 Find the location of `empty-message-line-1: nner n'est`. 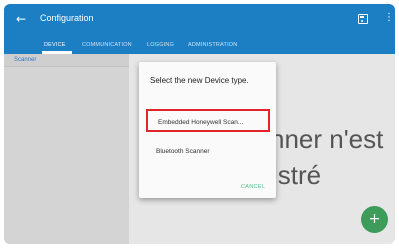

empty-message-line-1: nner n'est is located at coordinates (327, 139).